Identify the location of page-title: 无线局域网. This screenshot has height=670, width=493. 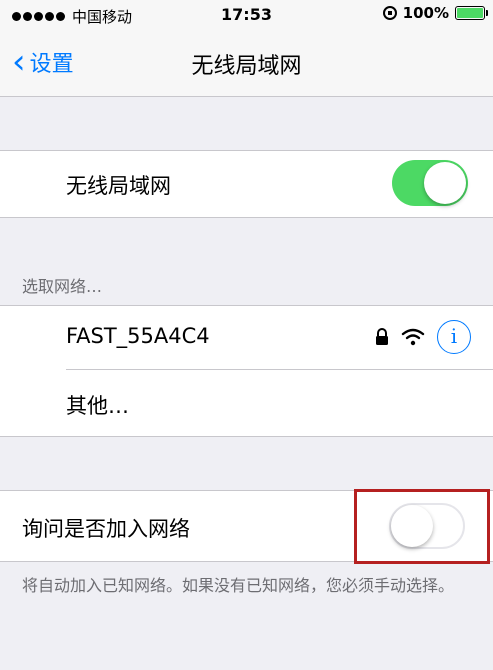
(246, 66).